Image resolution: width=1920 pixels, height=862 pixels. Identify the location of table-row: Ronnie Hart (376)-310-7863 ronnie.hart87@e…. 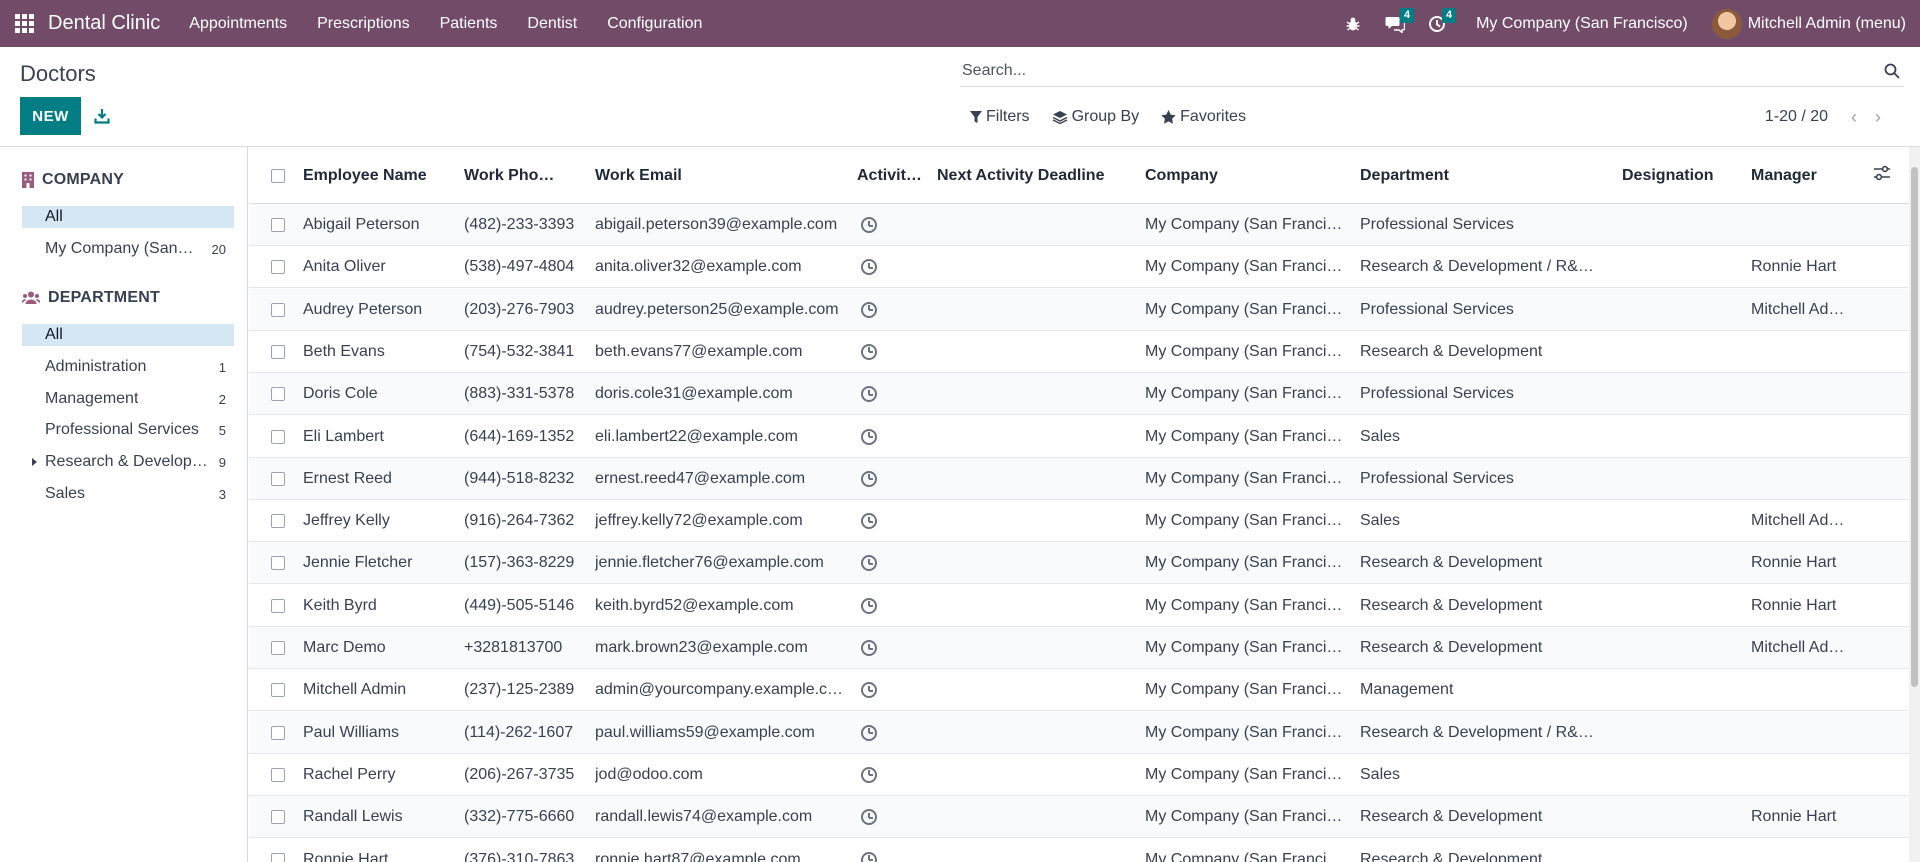
(1079, 850).